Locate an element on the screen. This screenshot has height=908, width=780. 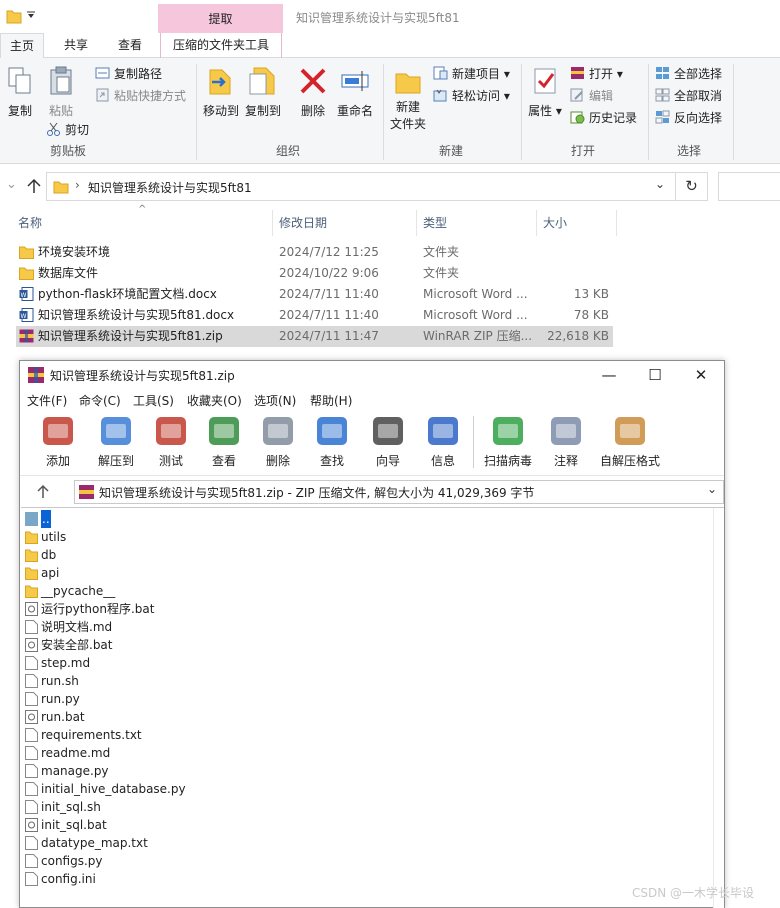
copy-to-icon is located at coordinates (262, 81).